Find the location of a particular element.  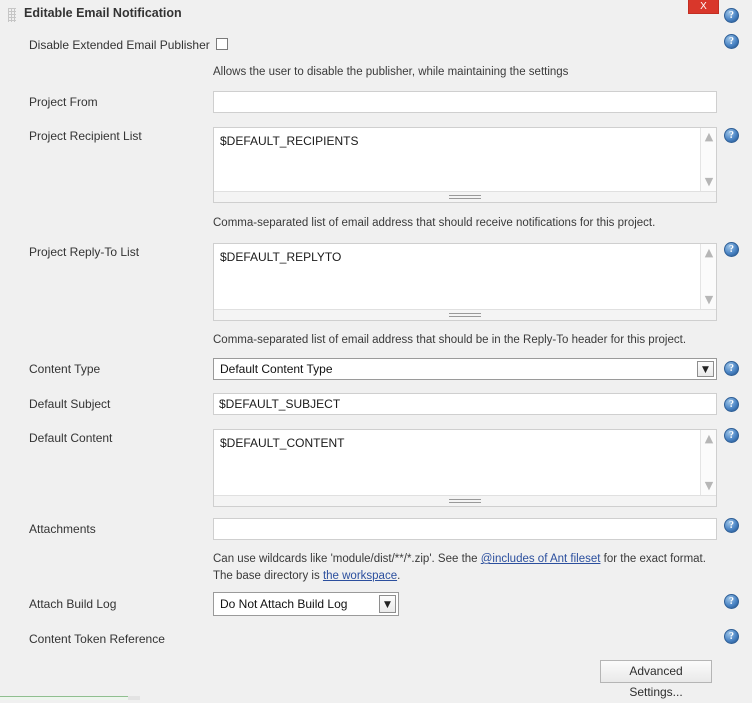

textarea-project-reply-to-list-input is located at coordinates (456, 276).